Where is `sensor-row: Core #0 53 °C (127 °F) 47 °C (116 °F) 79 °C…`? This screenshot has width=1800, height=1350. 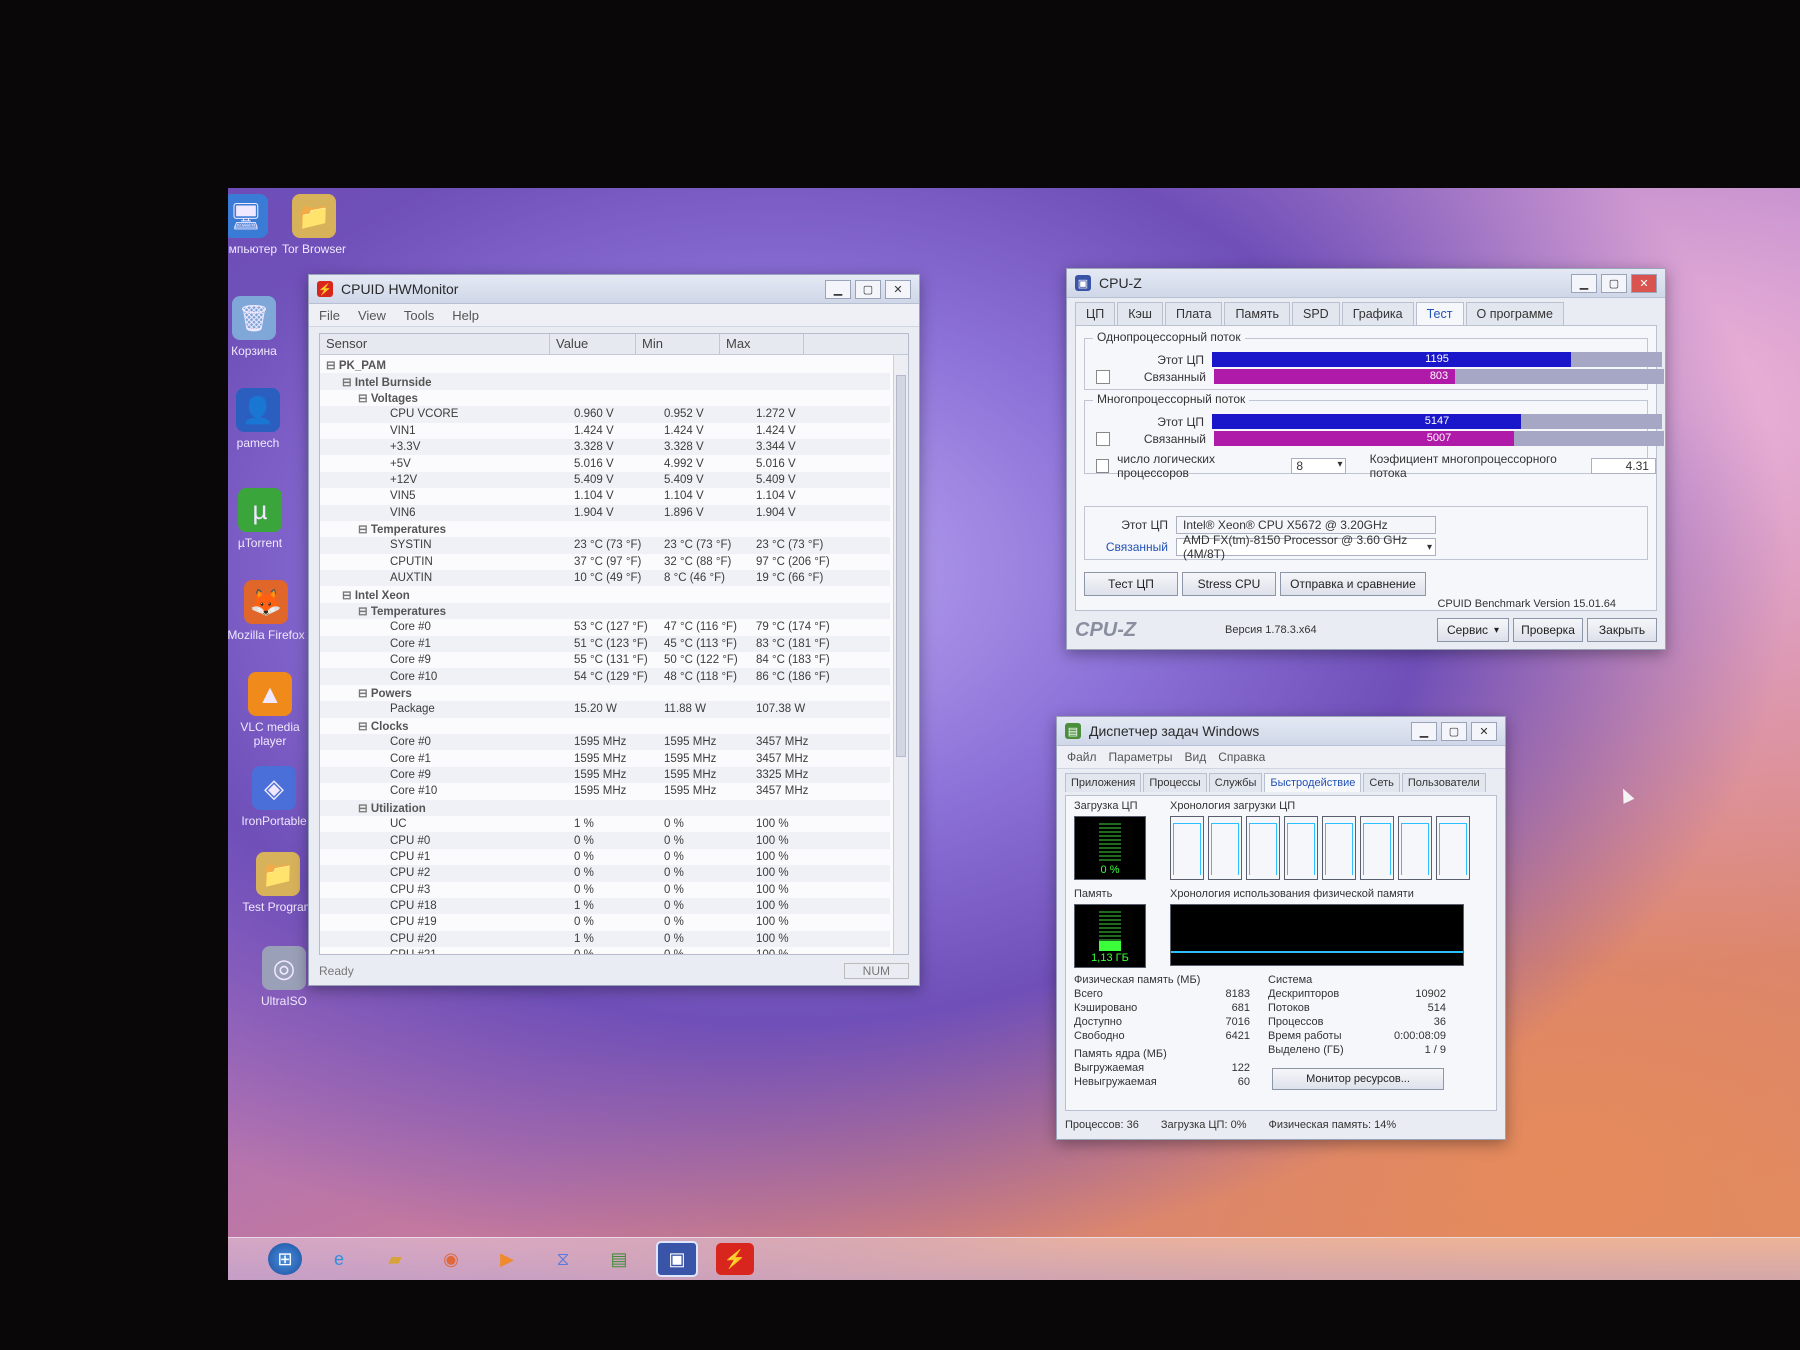 sensor-row: Core #0 53 °C (127 °F) 47 °C (116 °F) 79 °C… is located at coordinates (605, 627).